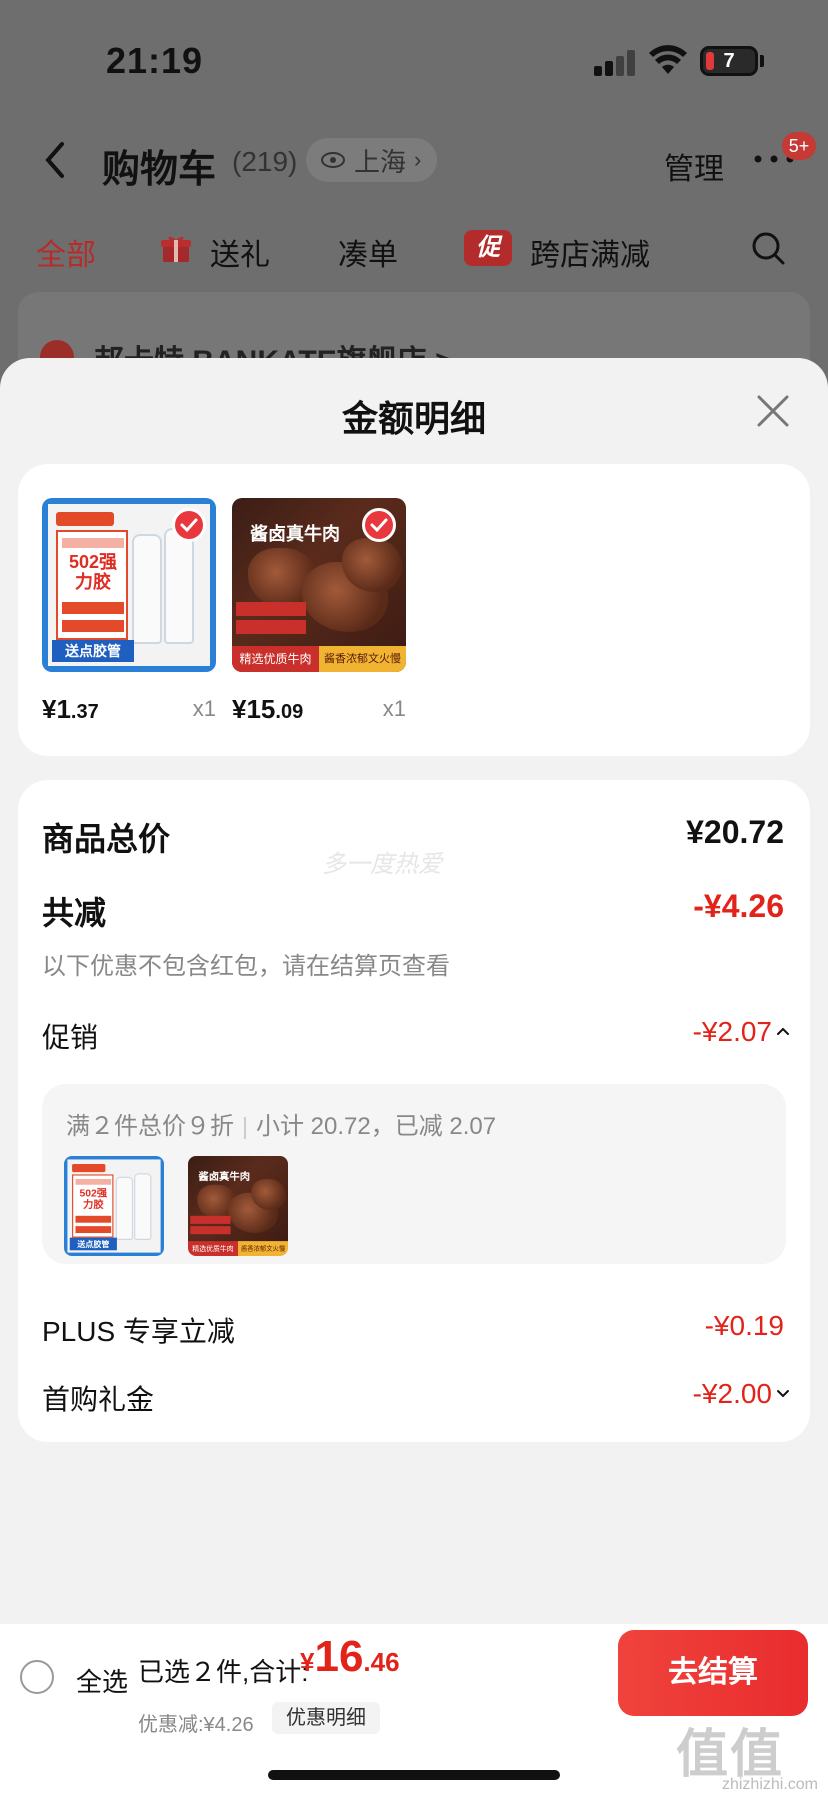 Image resolution: width=828 pixels, height=1796 pixels. I want to click on select-all-label: 全选, so click(102, 1680).